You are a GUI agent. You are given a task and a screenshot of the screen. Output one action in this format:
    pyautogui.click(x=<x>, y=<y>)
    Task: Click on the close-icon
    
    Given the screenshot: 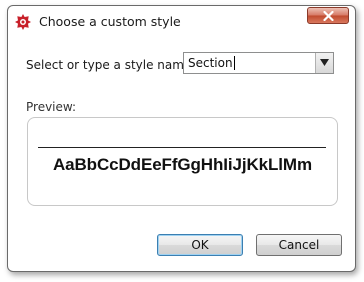 What is the action you would take?
    pyautogui.click(x=328, y=16)
    